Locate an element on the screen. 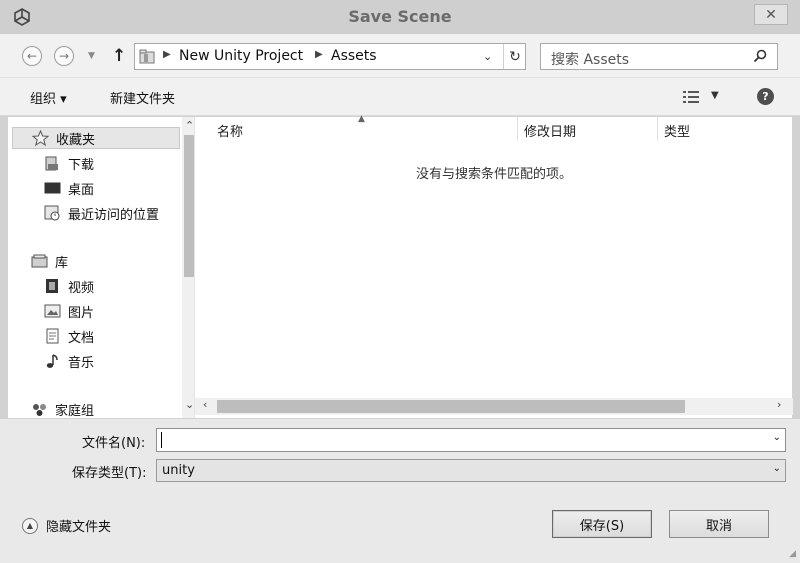 This screenshot has height=563, width=800. hide-folders-toggle: ▲ 隐藏文件夹 is located at coordinates (66, 525).